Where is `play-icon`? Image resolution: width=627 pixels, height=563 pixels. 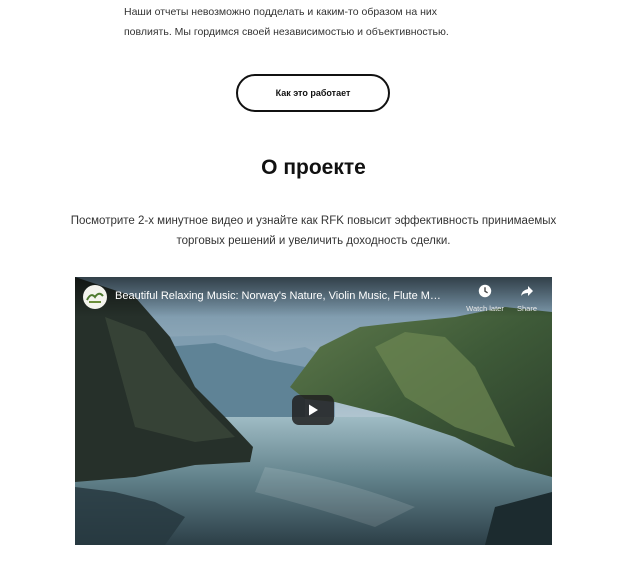 play-icon is located at coordinates (313, 410).